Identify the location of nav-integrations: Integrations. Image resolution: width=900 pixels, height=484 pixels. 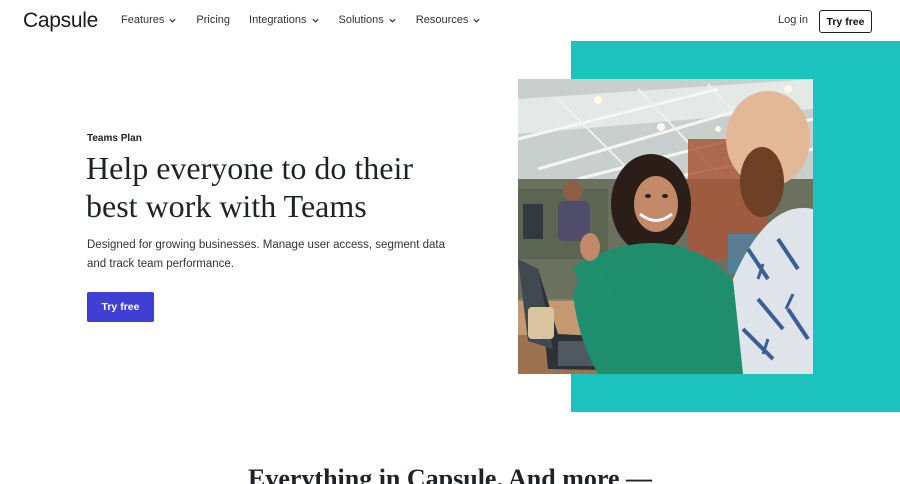
(284, 20).